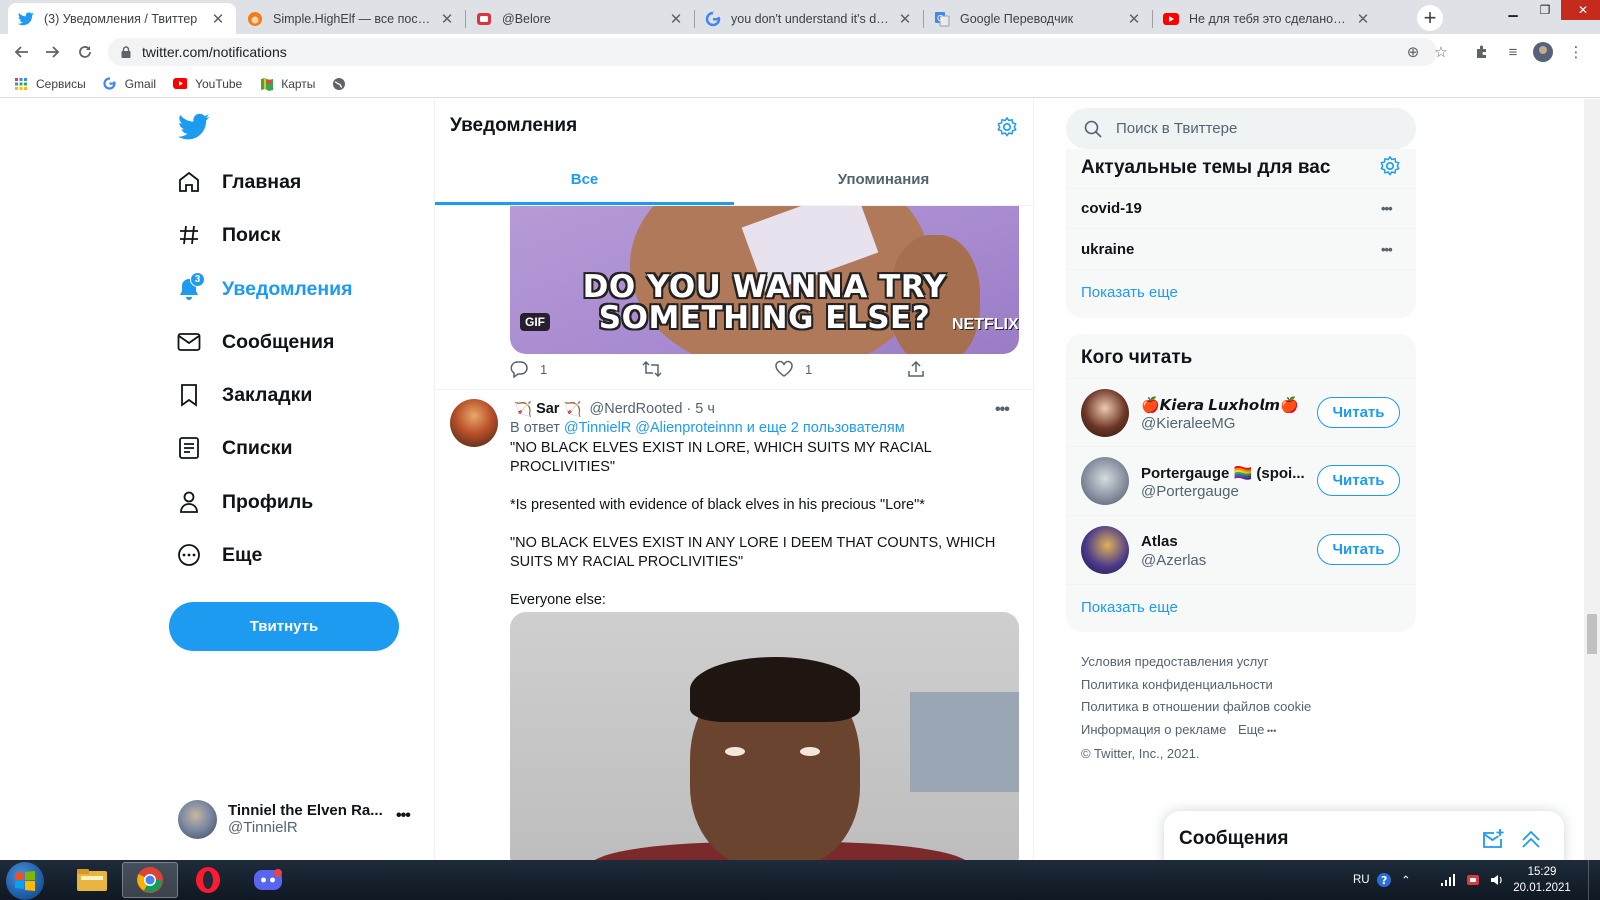 The width and height of the screenshot is (1600, 900). Describe the element at coordinates (1580, 10) in the screenshot. I see `window-close-button: ✕` at that location.